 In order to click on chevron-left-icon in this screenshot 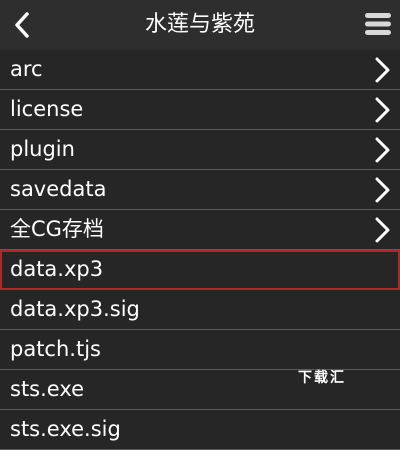, I will do `click(22, 25)`.